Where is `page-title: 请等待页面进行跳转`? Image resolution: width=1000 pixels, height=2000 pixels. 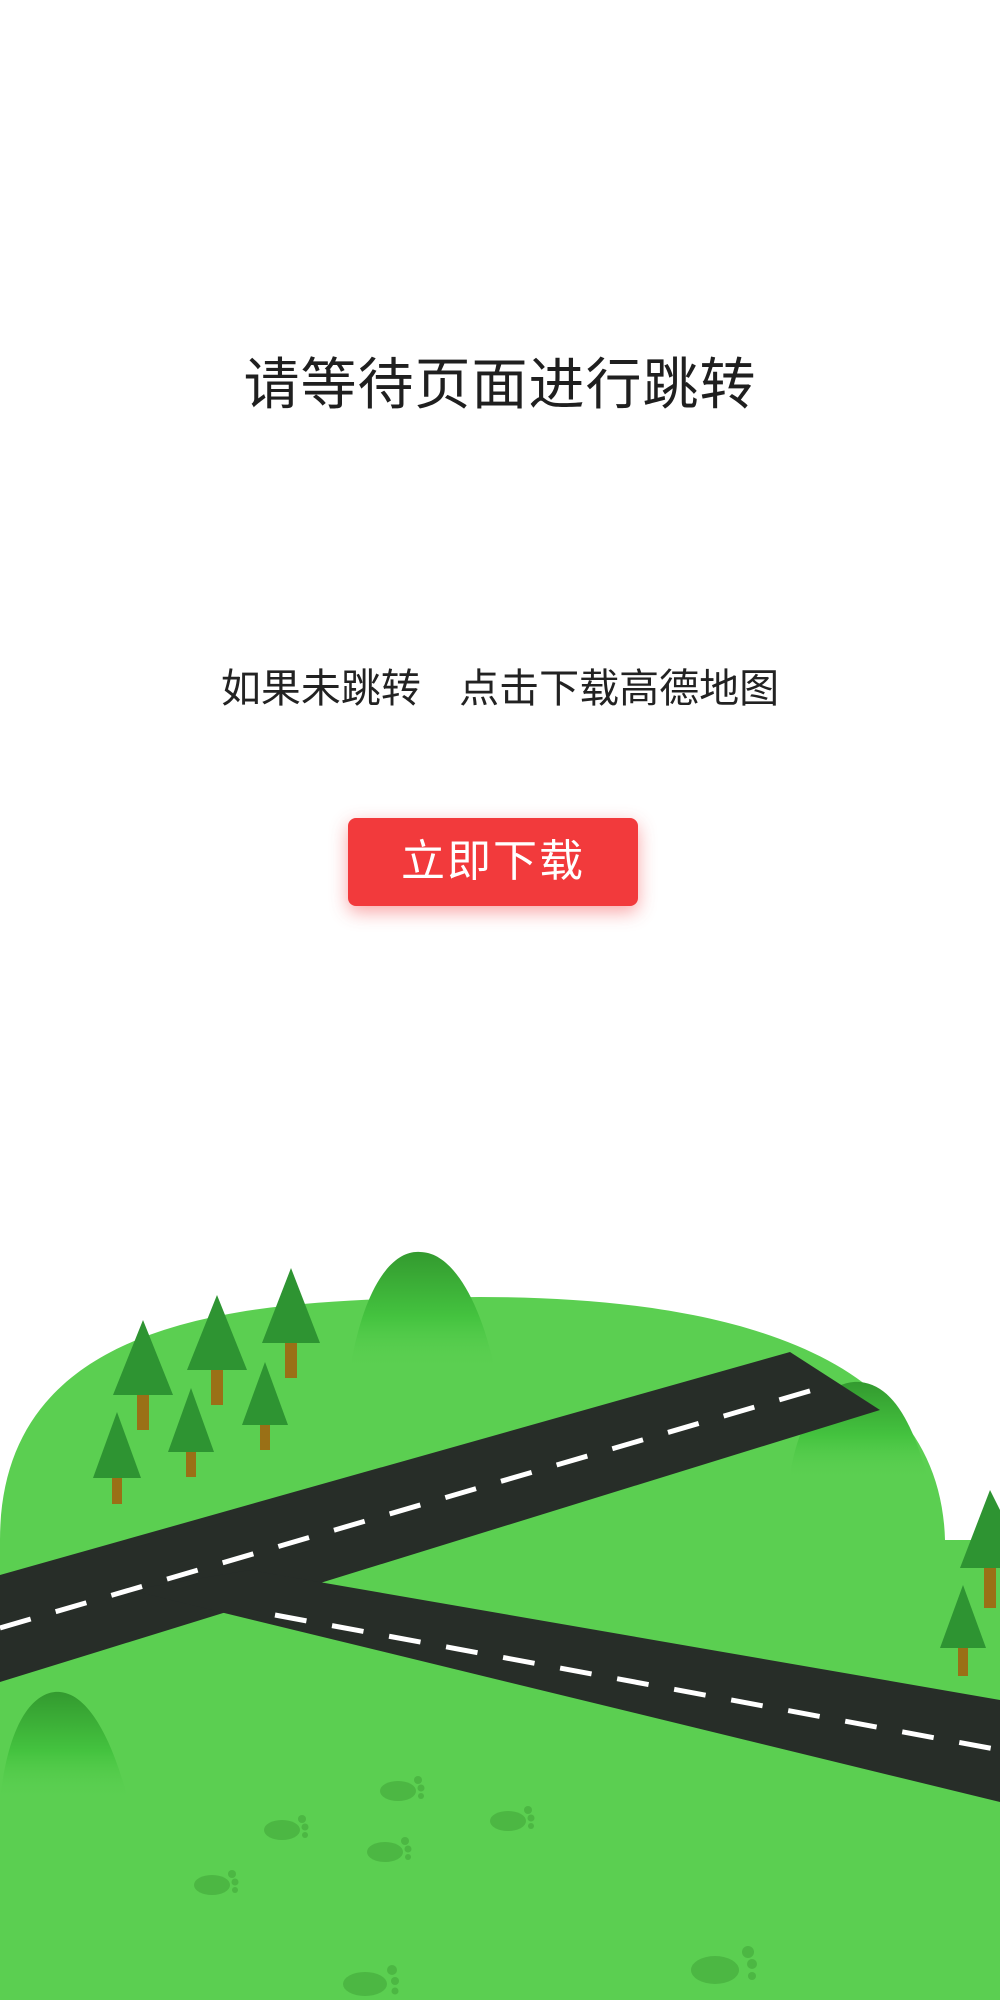 page-title: 请等待页面进行跳转 is located at coordinates (500, 385).